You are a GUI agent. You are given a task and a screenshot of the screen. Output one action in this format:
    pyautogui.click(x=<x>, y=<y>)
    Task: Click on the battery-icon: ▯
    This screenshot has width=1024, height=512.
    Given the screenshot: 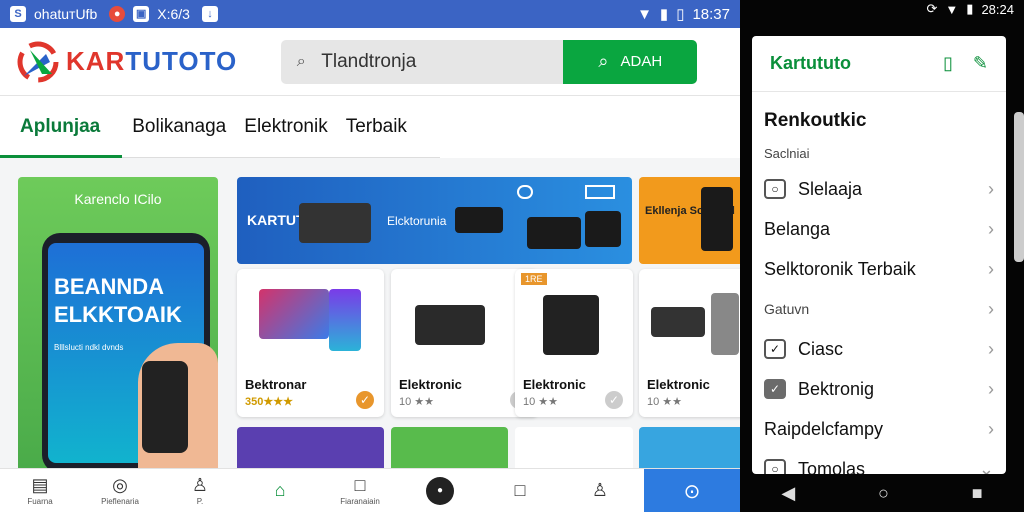 What is the action you would take?
    pyautogui.click(x=680, y=14)
    